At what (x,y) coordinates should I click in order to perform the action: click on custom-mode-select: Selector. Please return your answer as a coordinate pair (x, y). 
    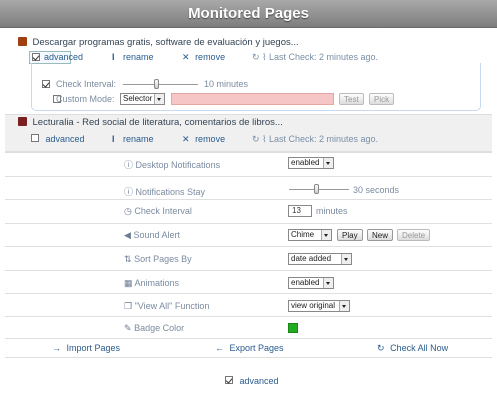
    Looking at the image, I should click on (142, 99).